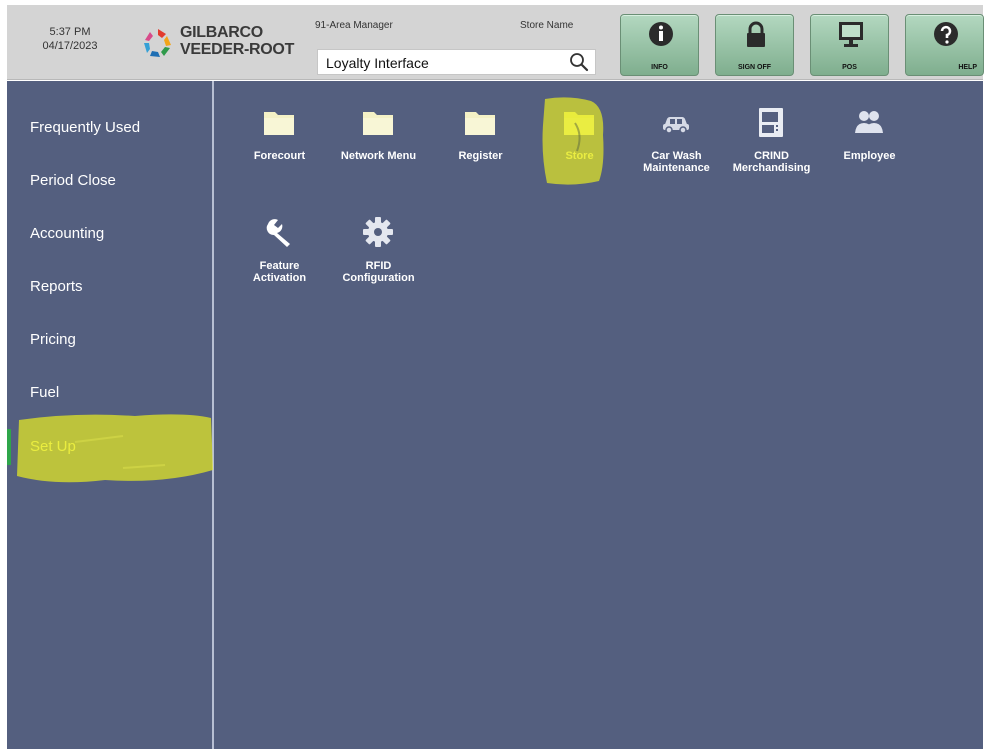  What do you see at coordinates (354, 25) in the screenshot?
I see `user-role: 91-Area Manager` at bounding box center [354, 25].